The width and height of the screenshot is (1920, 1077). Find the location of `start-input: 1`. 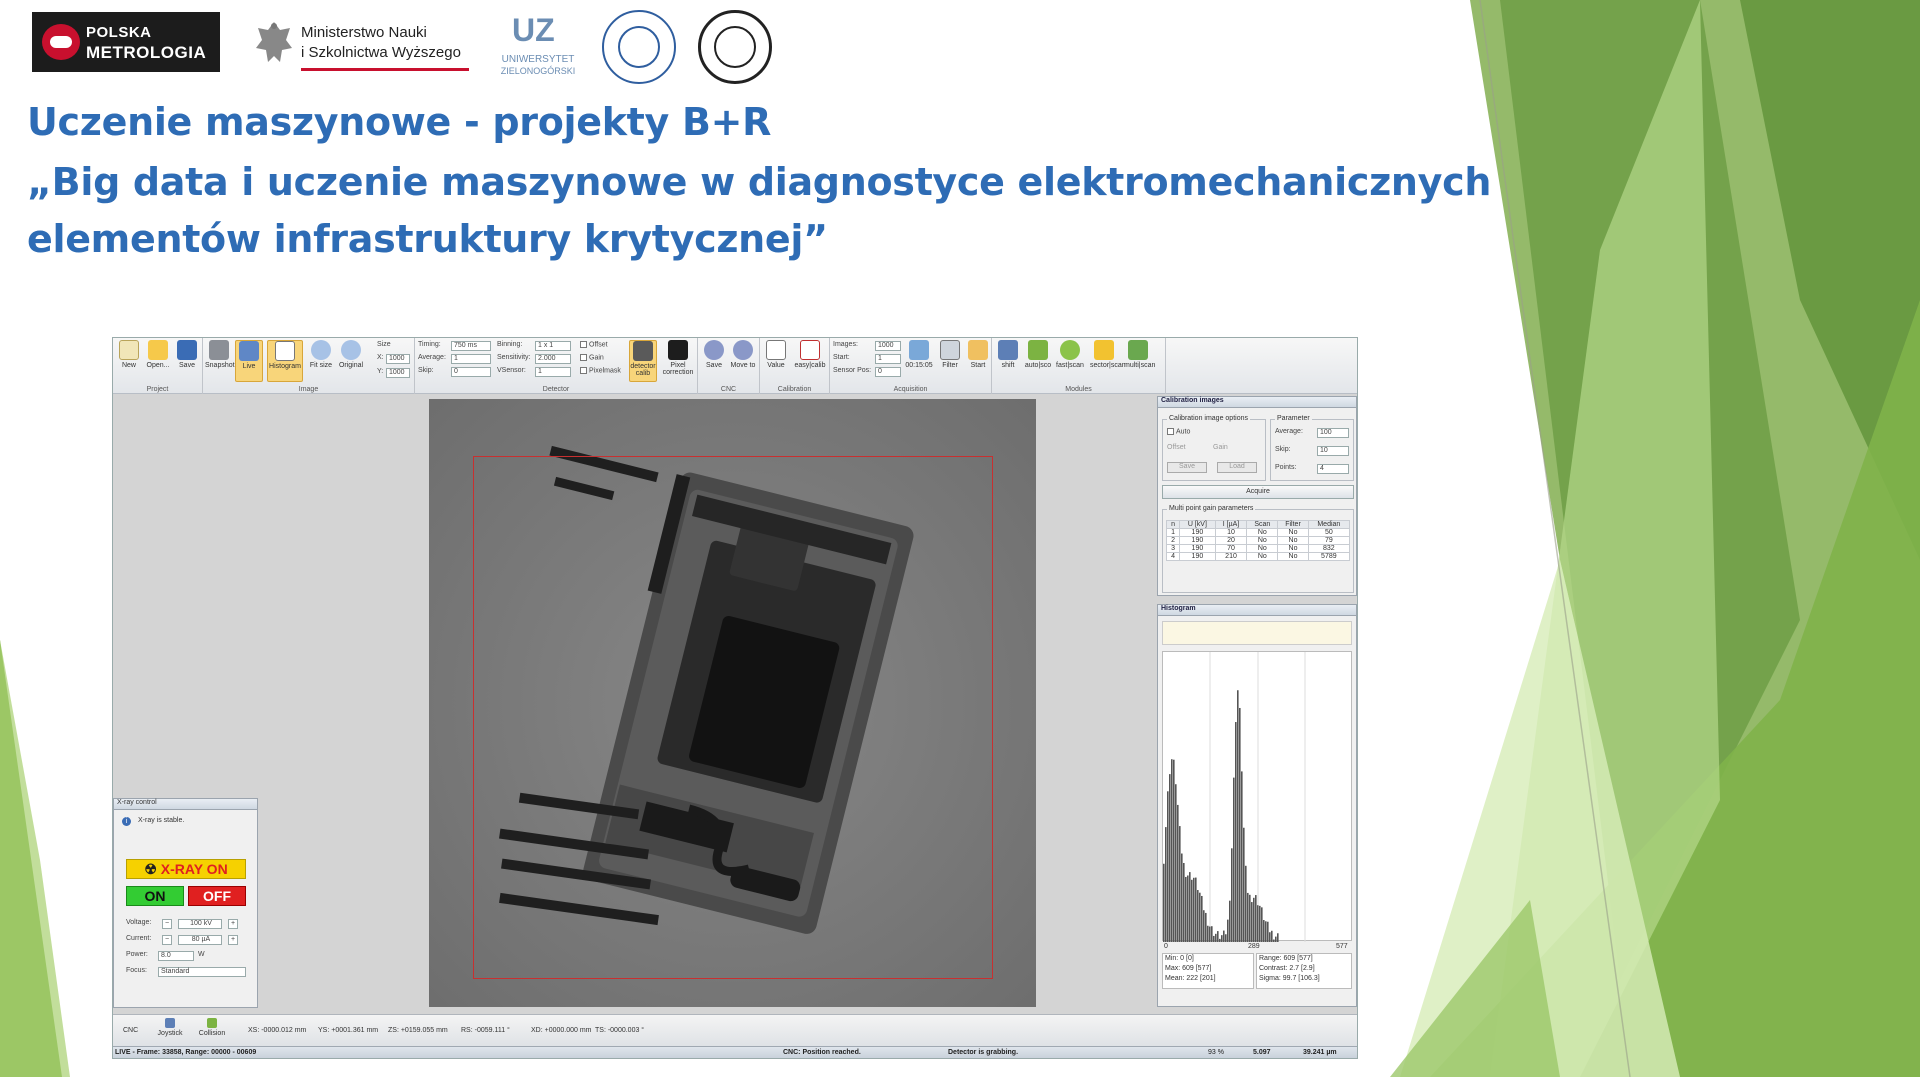

start-input: 1 is located at coordinates (888, 359).